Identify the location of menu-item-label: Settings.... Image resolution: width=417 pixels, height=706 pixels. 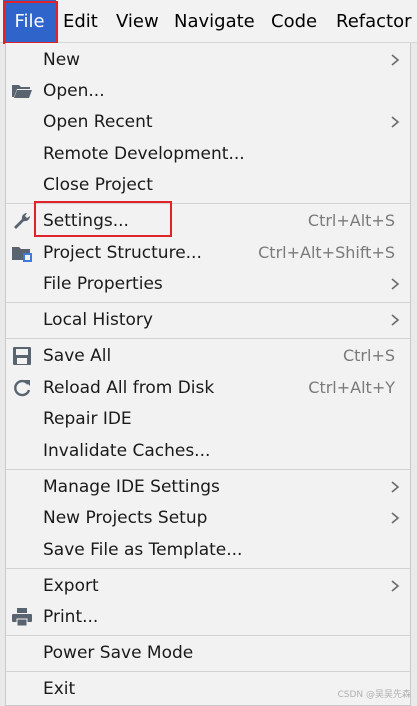
(86, 221).